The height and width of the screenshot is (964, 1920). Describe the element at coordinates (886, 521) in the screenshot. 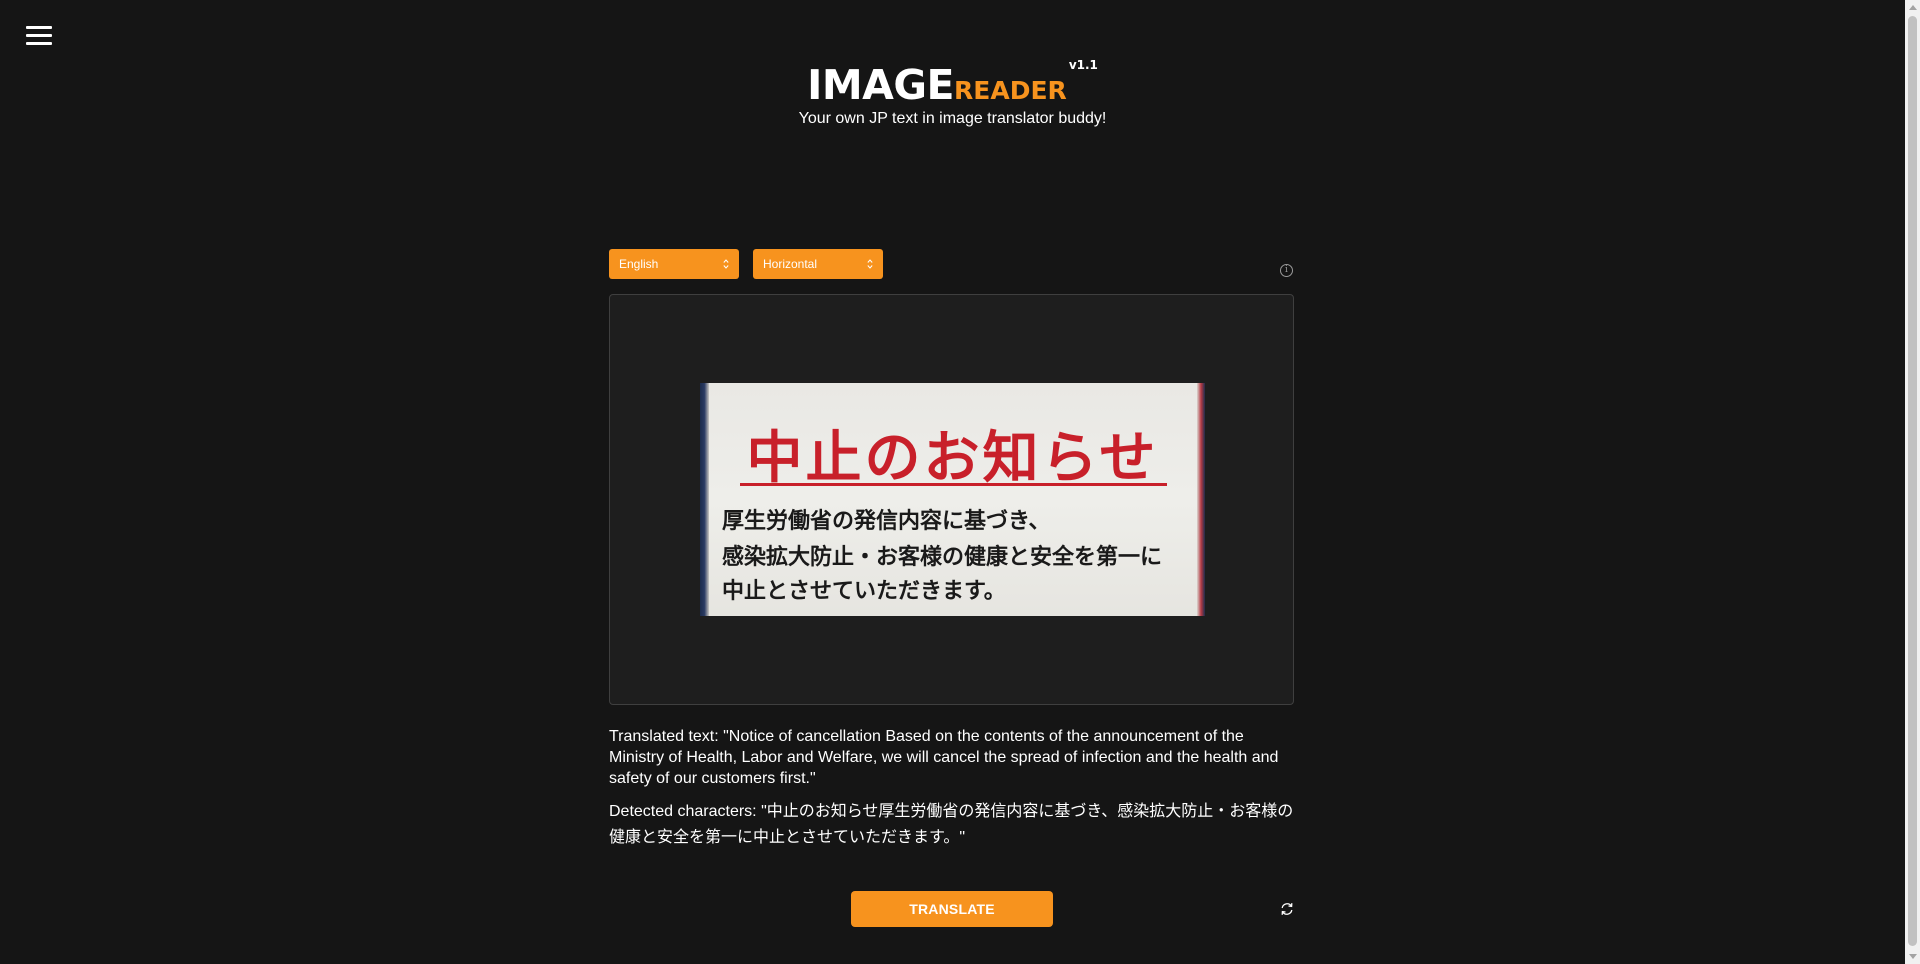

I see `sign-line: 厚生労働省の発信内容に基づき、` at that location.